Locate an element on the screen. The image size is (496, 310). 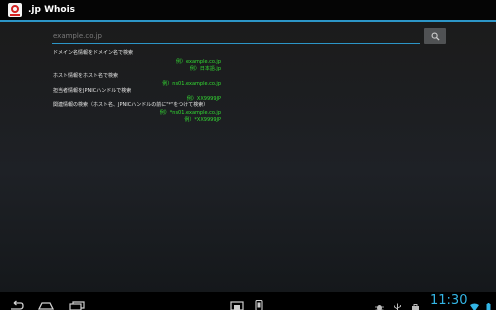
phone-icon is located at coordinates (259, 304).